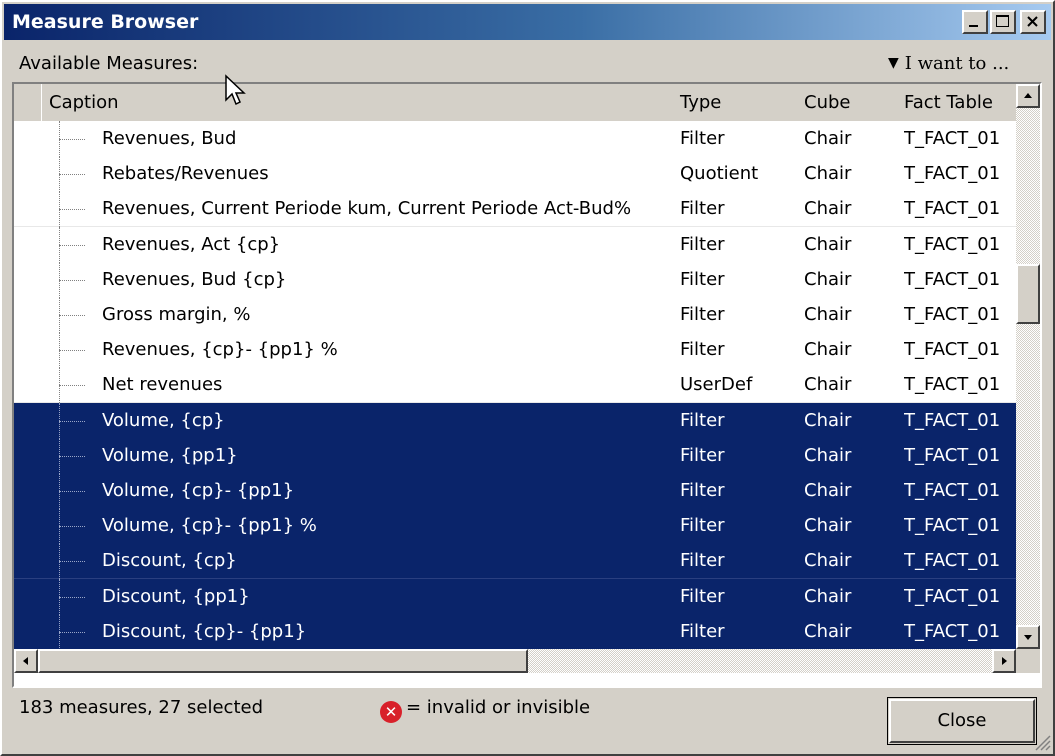  What do you see at coordinates (515, 596) in the screenshot?
I see `table-row: Discount, {pp1} Filter Chair T_FACT_01` at bounding box center [515, 596].